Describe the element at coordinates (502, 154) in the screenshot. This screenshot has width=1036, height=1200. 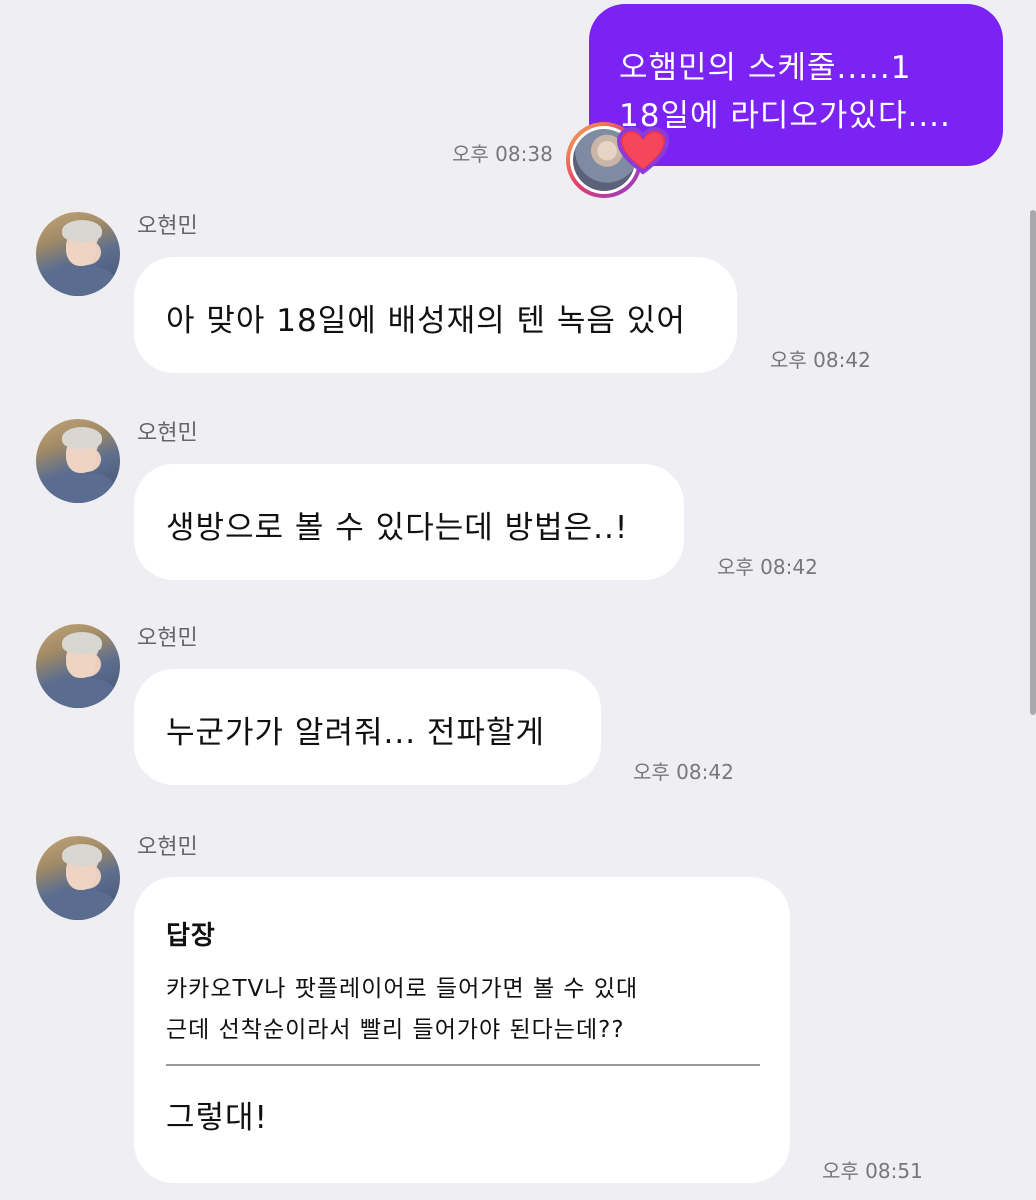
I see `message-time: 오후 08:38` at that location.